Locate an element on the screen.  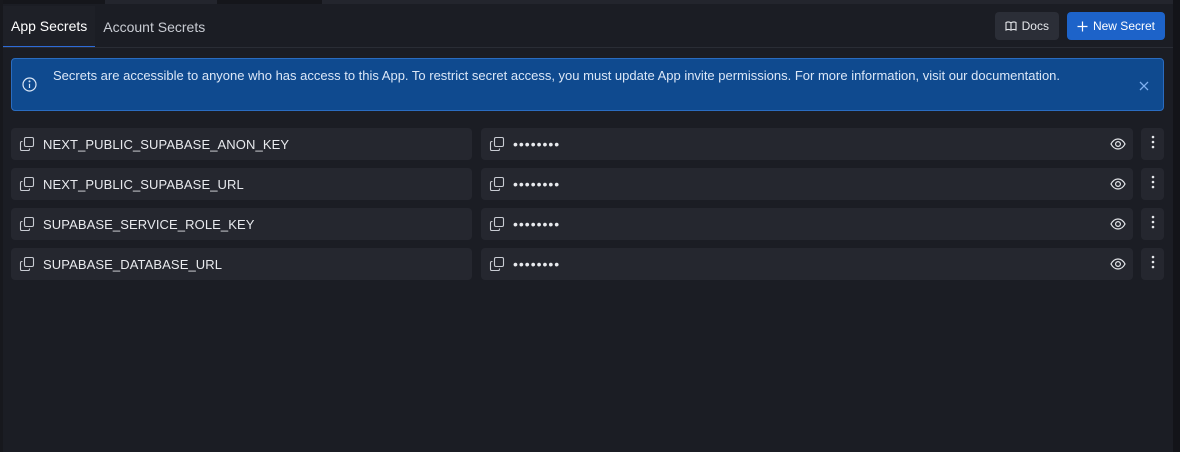
secret-key-name: SUPABASE_SERVICE_ROLE_KEY is located at coordinates (149, 224).